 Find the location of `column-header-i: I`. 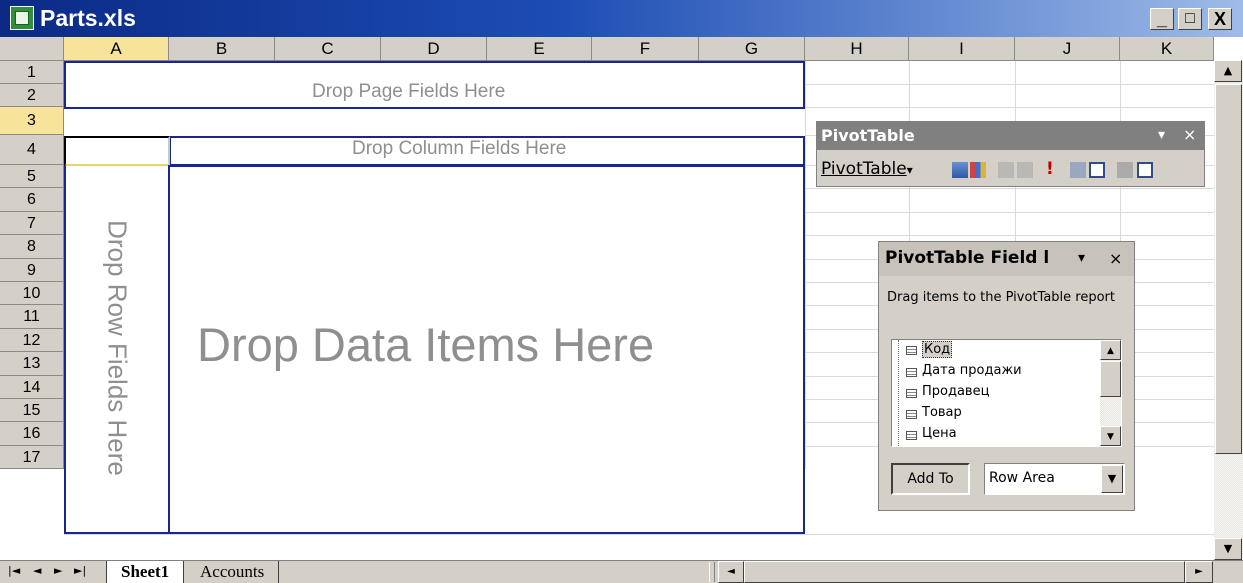

column-header-i: I is located at coordinates (962, 49).